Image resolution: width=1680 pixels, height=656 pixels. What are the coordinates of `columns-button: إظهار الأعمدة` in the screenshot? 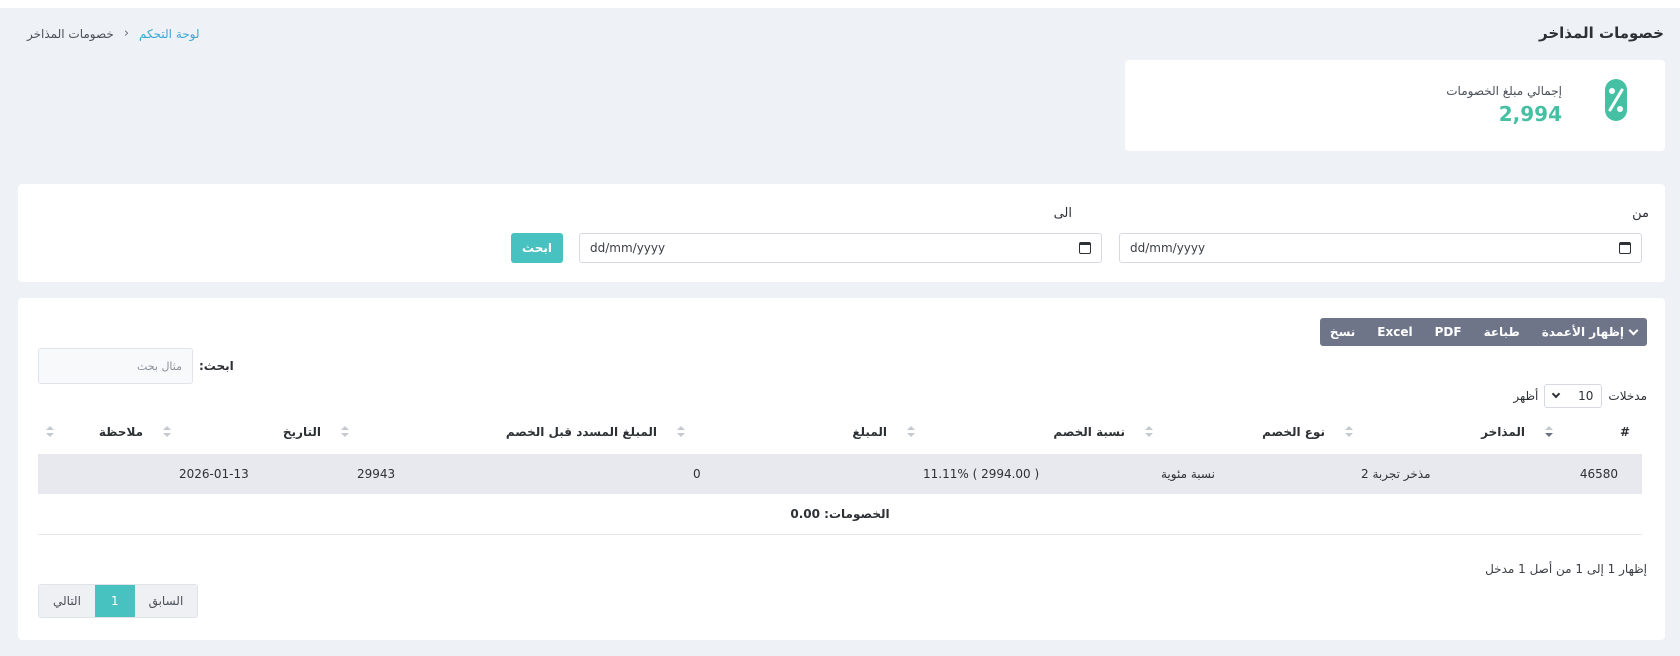 It's located at (1590, 332).